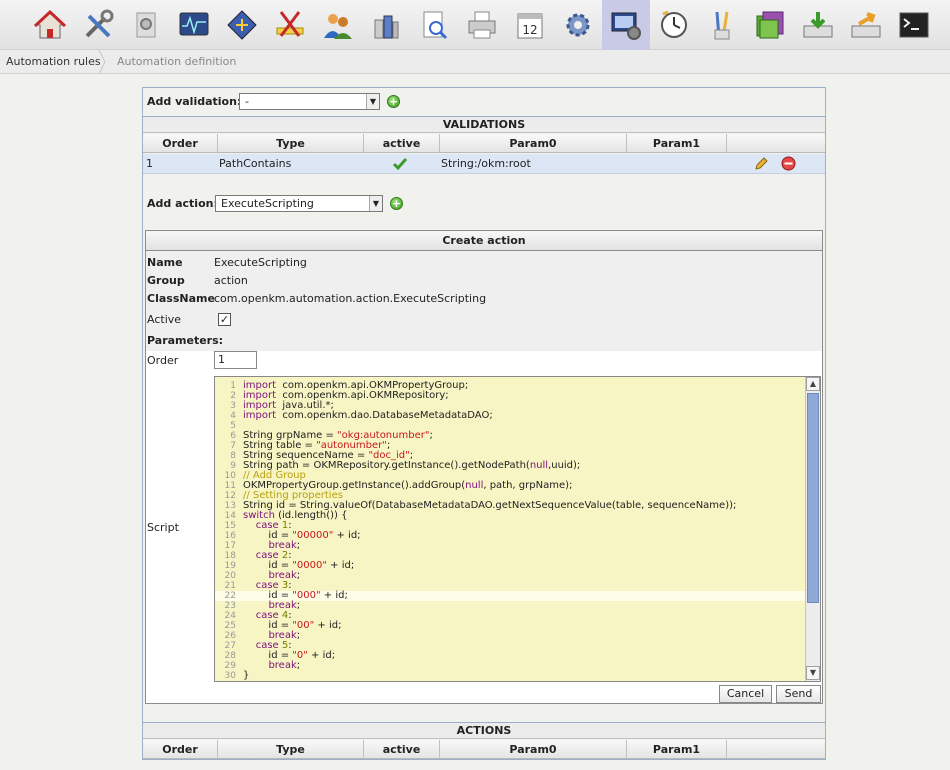 This screenshot has height=770, width=950. What do you see at coordinates (194, 101) in the screenshot?
I see `add-validation-label: Add validation:` at bounding box center [194, 101].